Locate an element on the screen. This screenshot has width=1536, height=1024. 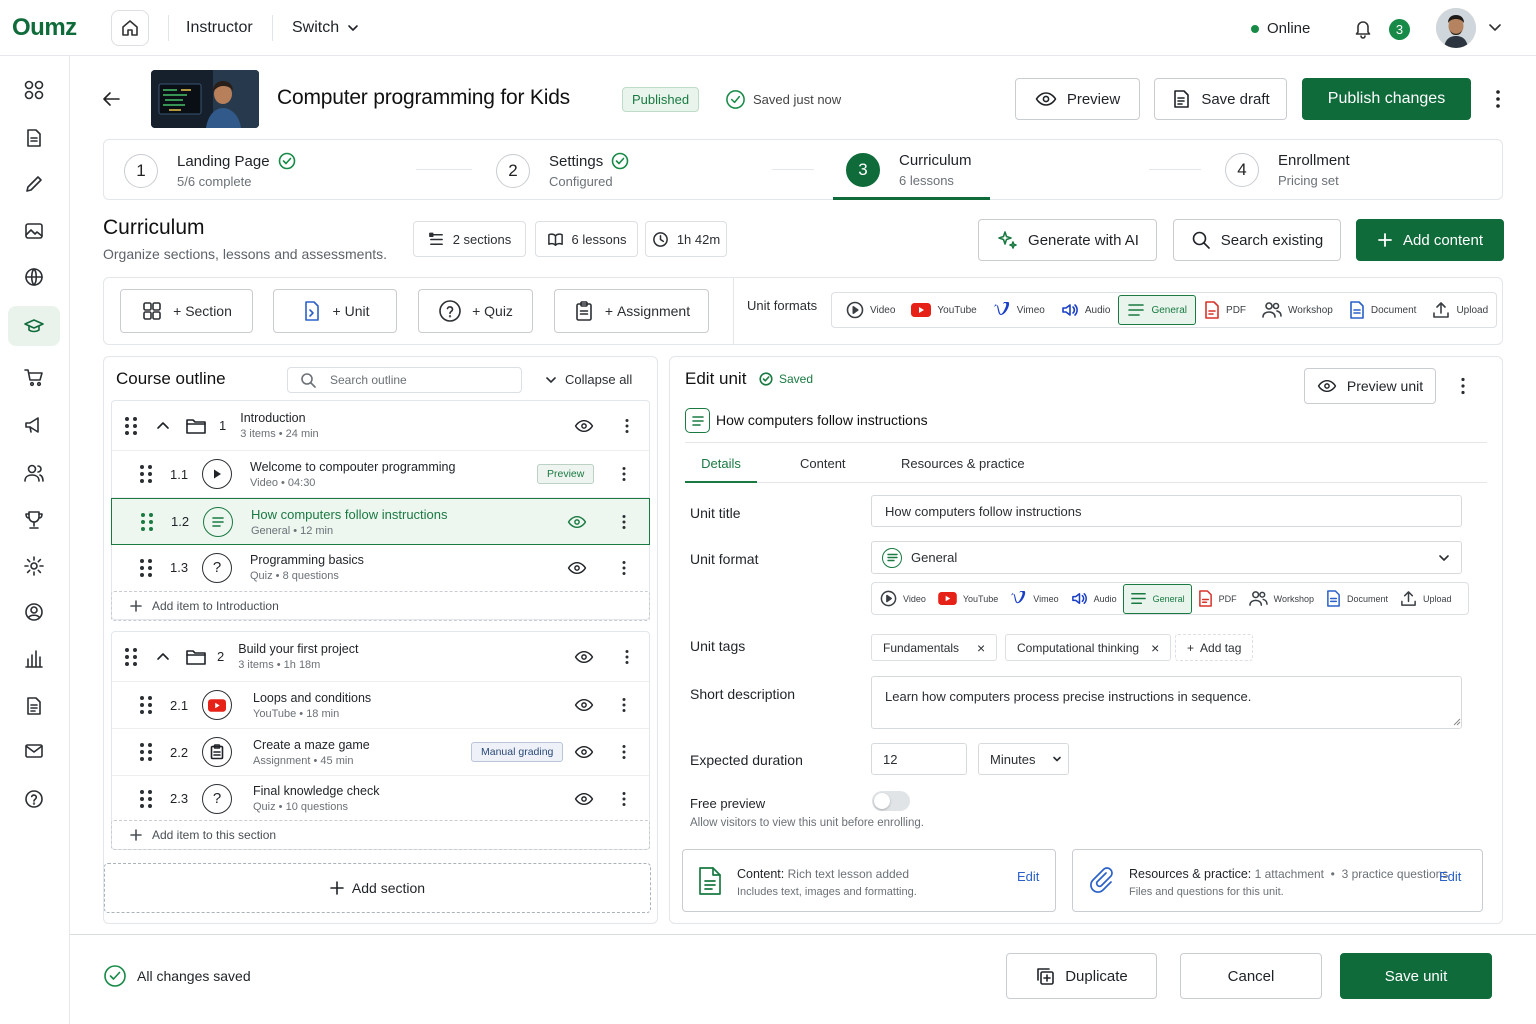
tag-chip: Computational thinking × is located at coordinates (1088, 647).